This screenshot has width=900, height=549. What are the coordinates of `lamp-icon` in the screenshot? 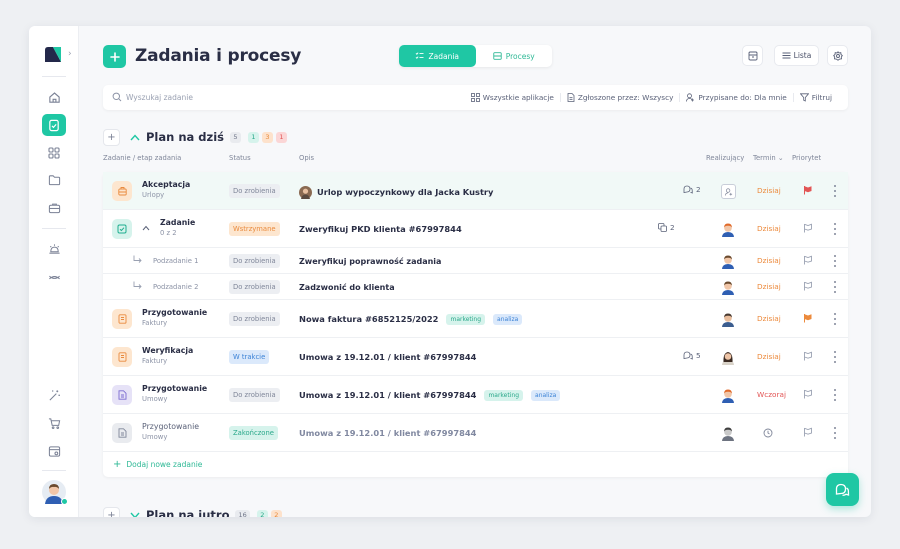 It's located at (54, 249).